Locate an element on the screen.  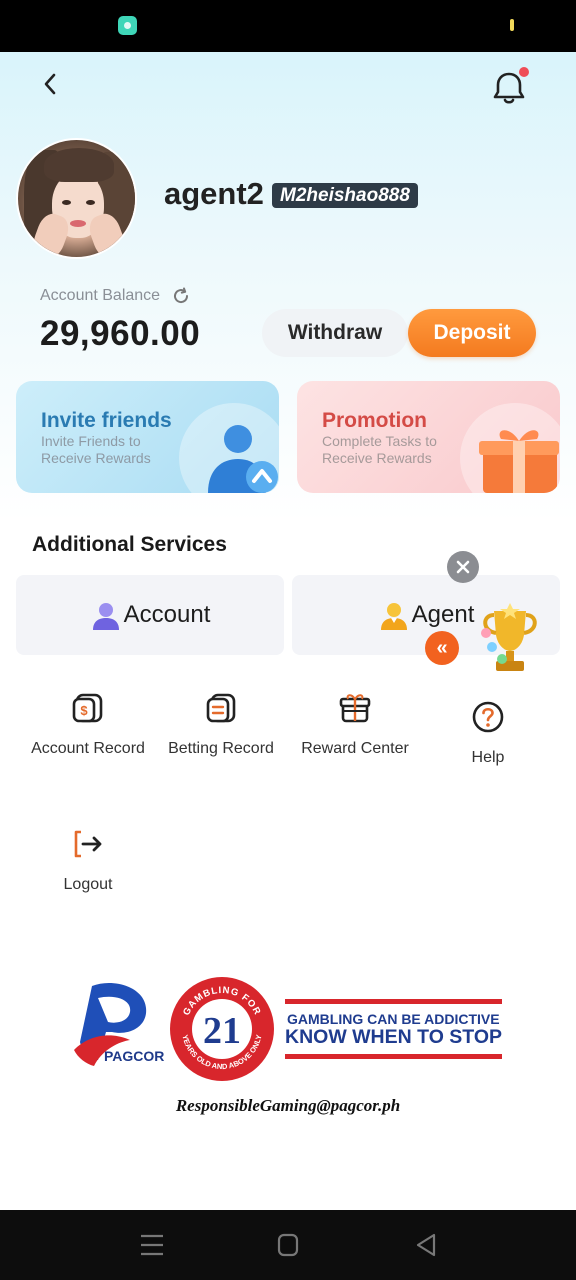
age-21-badge: GAMBLING FOR YEARS OLD AND ABOVE ONLY 21 is located at coordinates (222, 1029).